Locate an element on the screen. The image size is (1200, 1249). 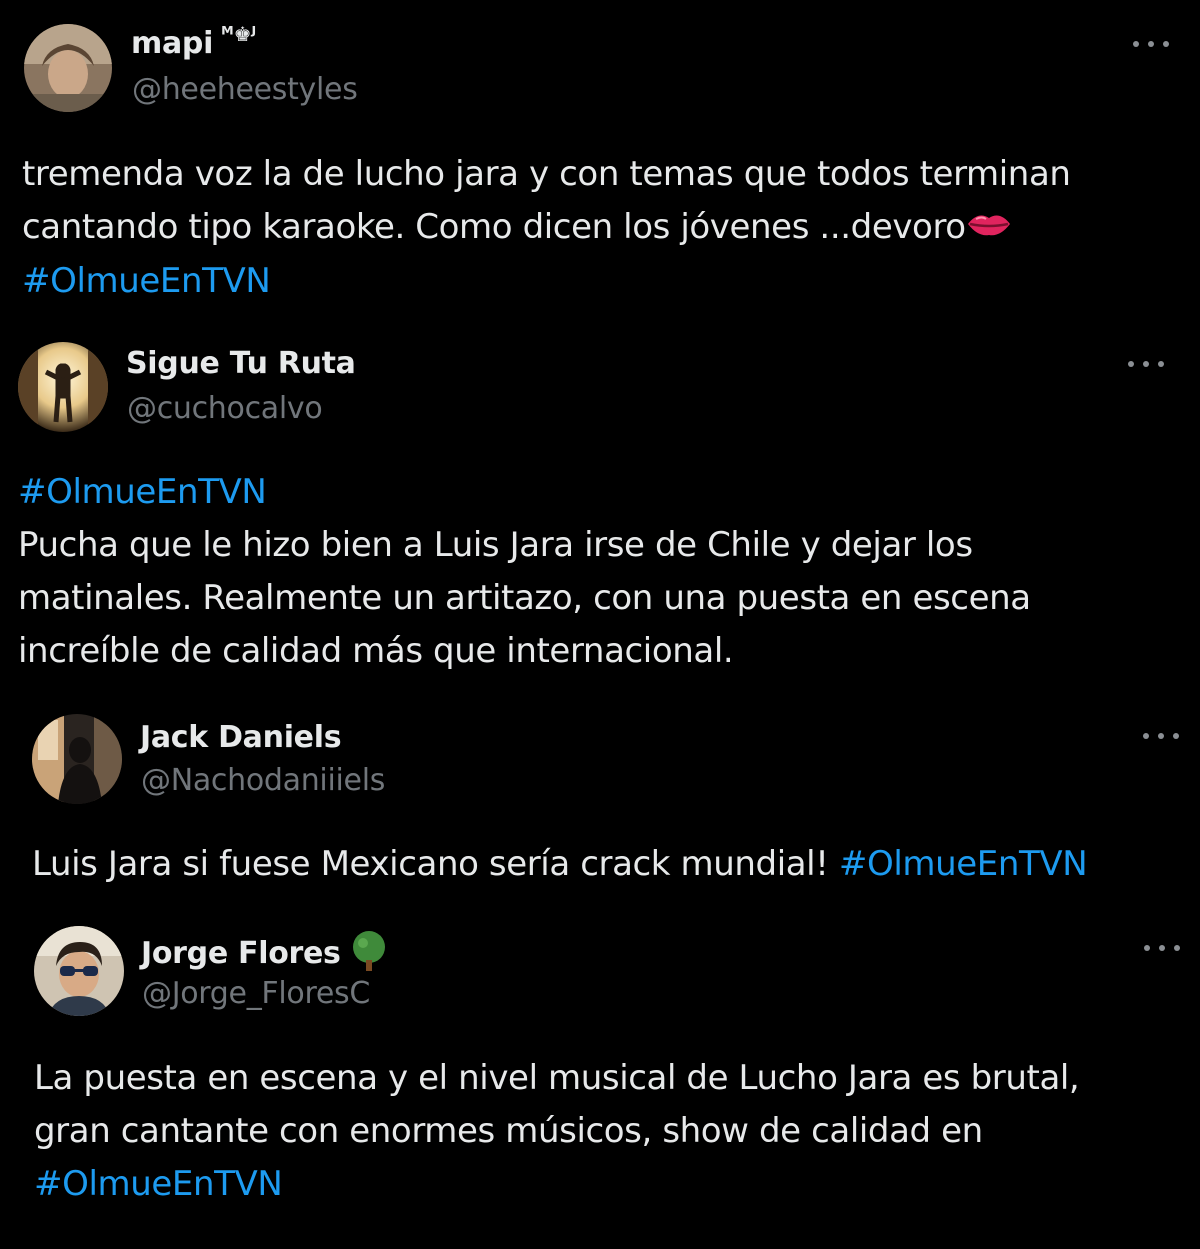
handle: @Jorge_FloresC is located at coordinates (256, 993).